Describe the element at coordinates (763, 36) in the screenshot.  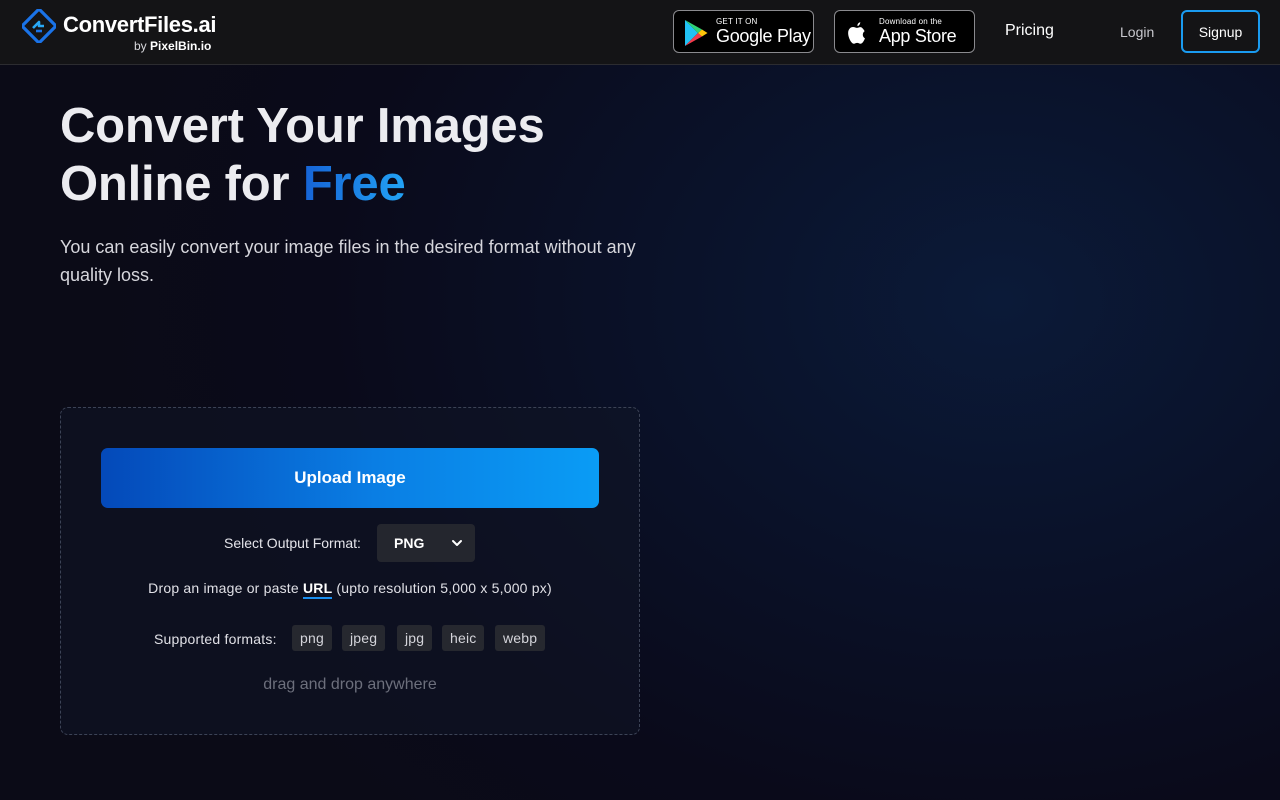
I see `google-play-big-text: Google Play` at that location.